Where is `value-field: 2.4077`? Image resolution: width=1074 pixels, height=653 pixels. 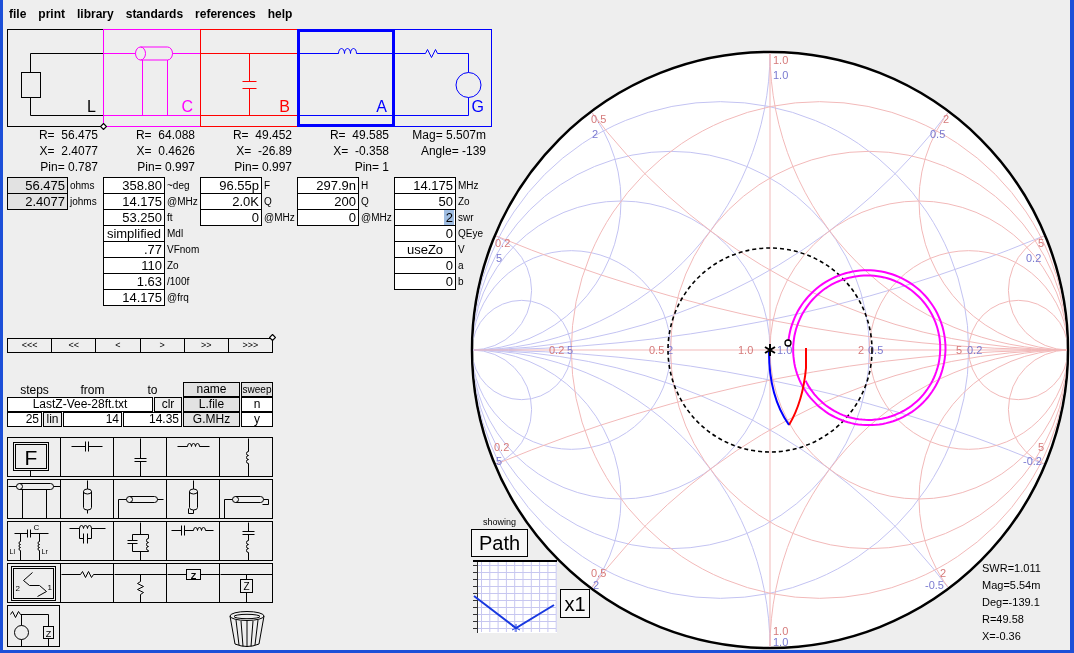 value-field: 2.4077 is located at coordinates (37, 201).